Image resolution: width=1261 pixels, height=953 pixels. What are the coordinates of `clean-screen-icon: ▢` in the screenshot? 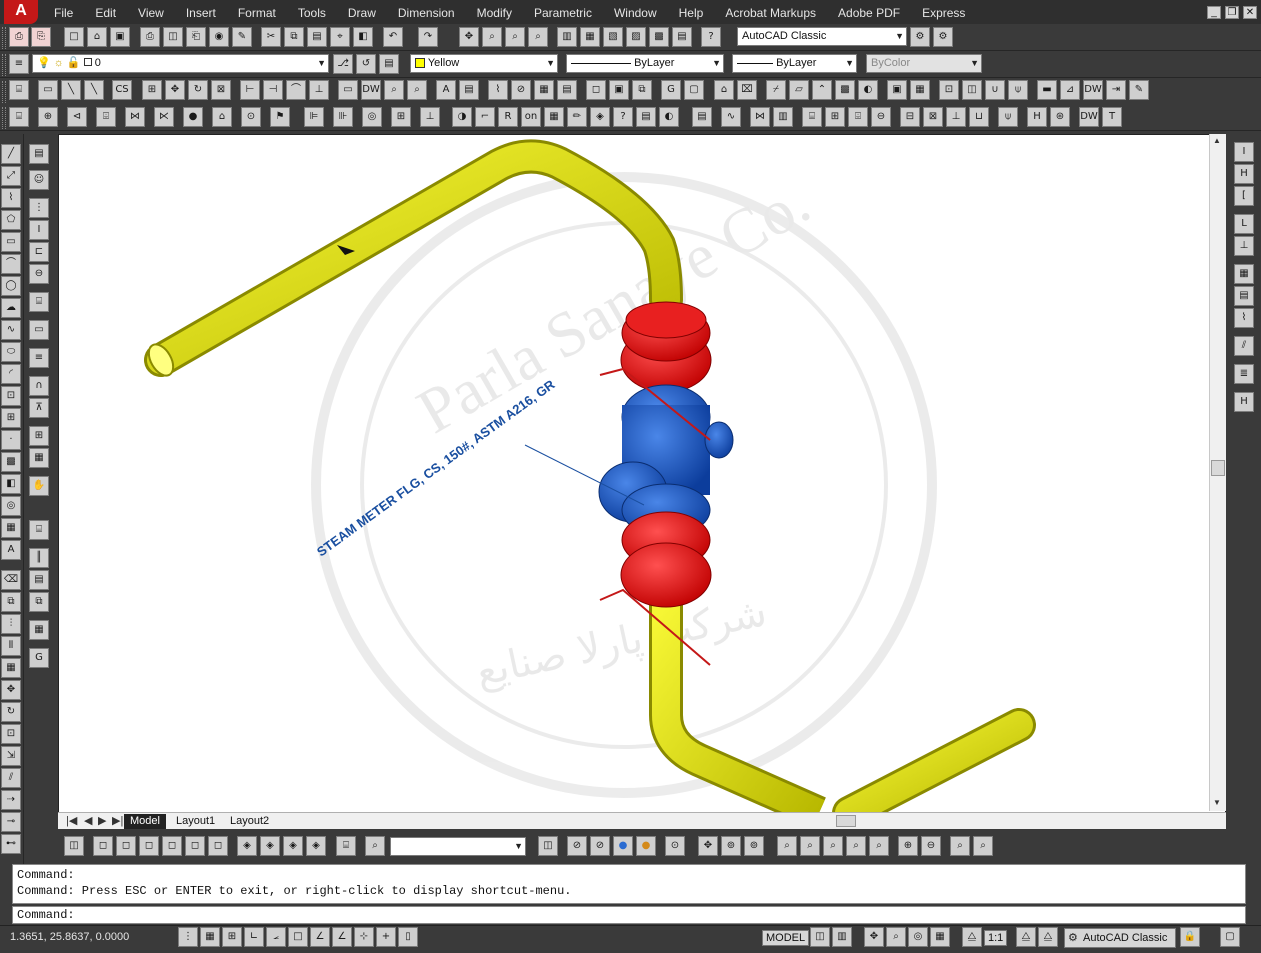 It's located at (1230, 937).